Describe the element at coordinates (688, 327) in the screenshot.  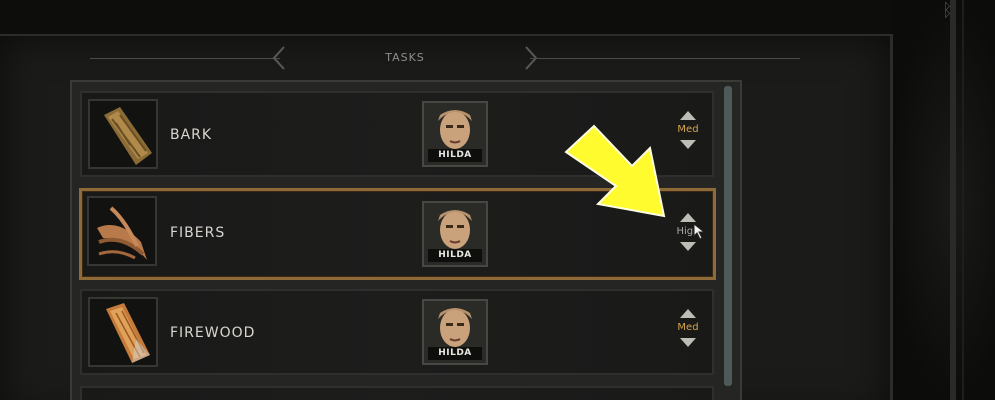
I see `priority-value: Med` at that location.